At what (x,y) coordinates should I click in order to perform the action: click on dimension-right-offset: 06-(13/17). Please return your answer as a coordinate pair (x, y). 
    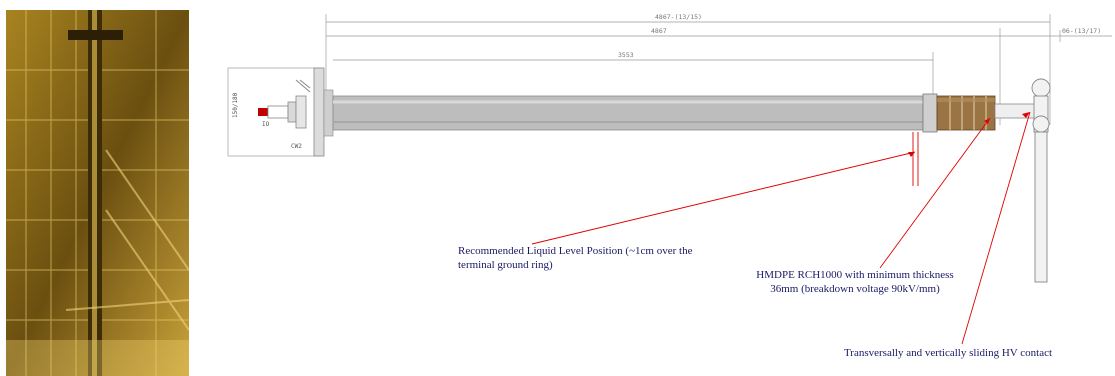
    Looking at the image, I should click on (1081, 31).